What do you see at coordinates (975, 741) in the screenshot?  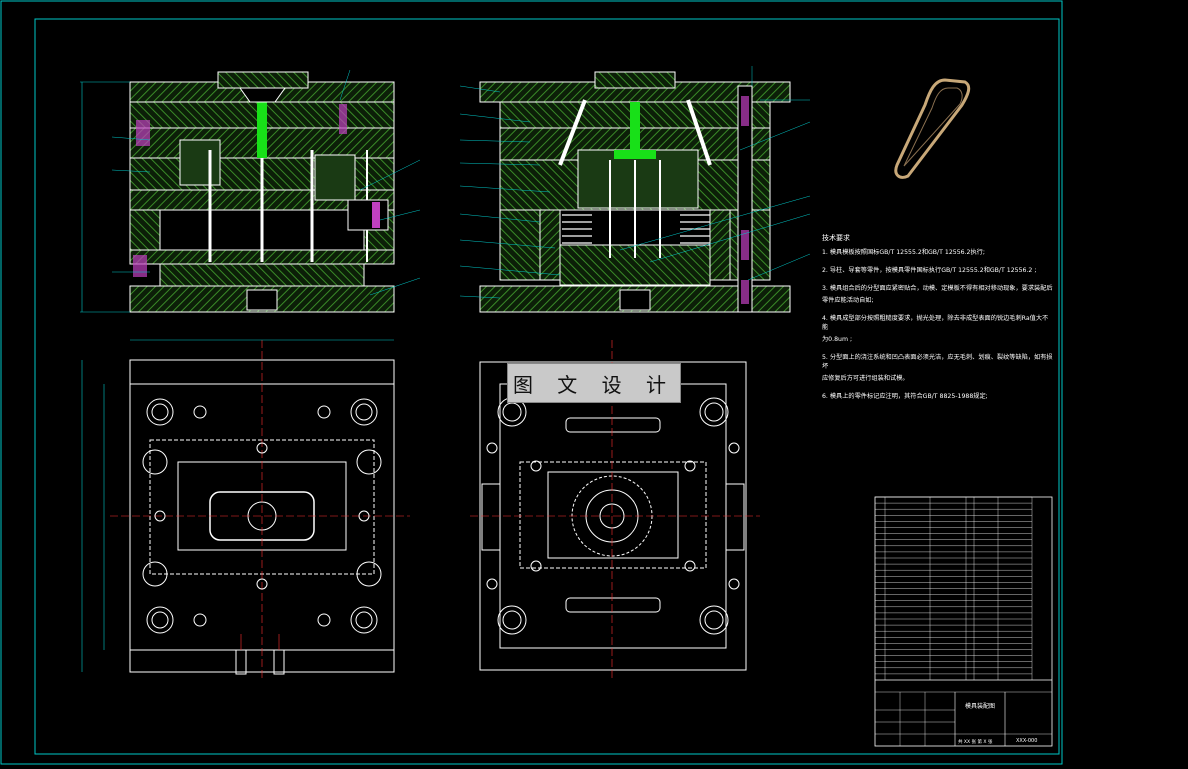 I see `sheet-count: 共 XX 张 第 X 张` at bounding box center [975, 741].